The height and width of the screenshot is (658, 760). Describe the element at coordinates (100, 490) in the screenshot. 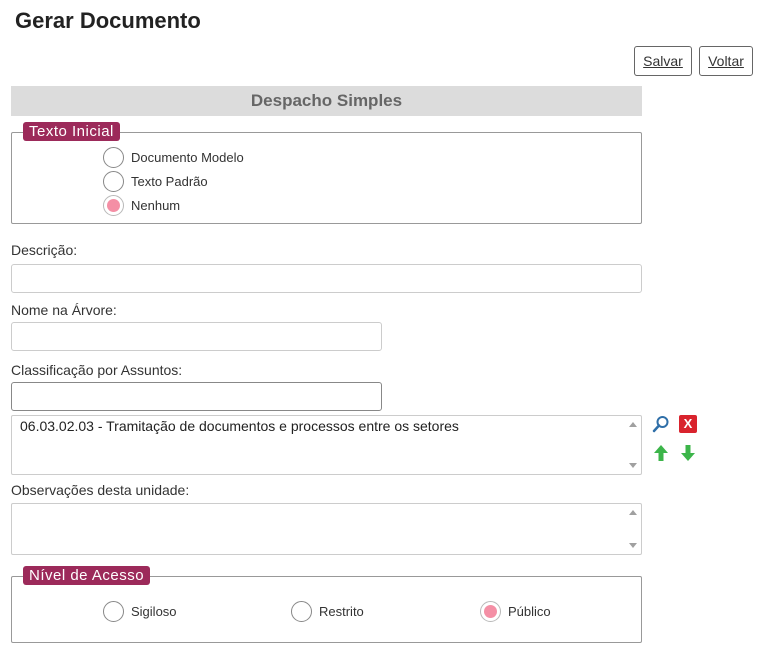

I see `observacoes-label: Observações desta unidade:` at that location.